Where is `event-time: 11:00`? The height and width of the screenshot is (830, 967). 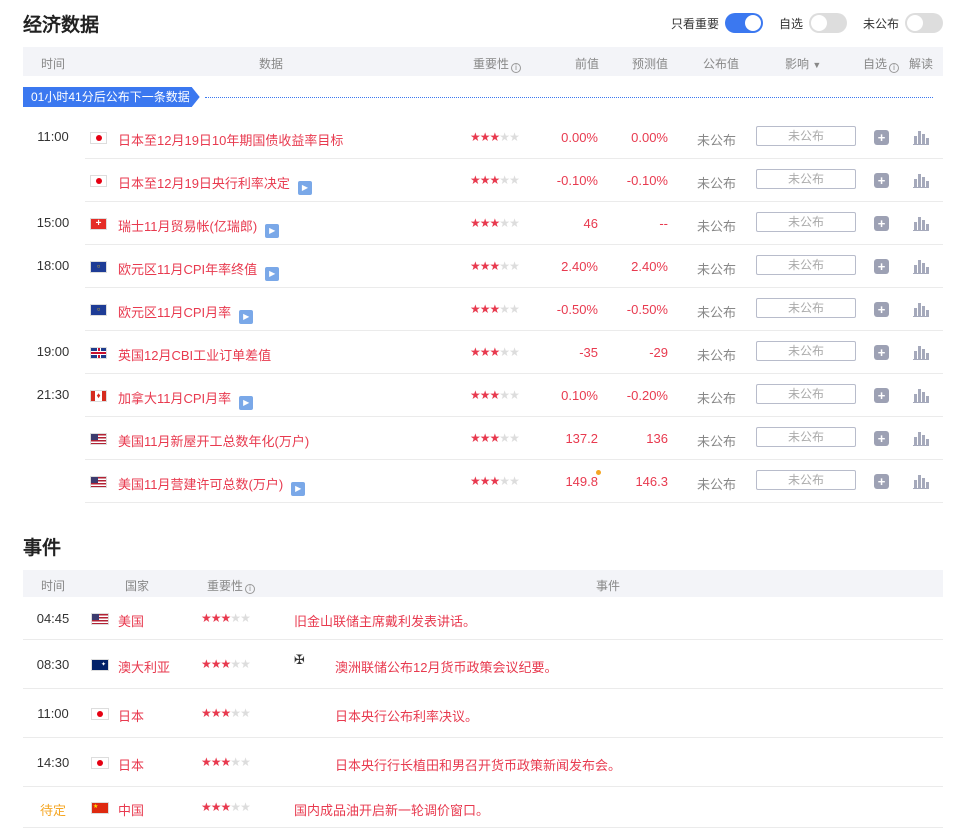 event-time: 11:00 is located at coordinates (53, 713).